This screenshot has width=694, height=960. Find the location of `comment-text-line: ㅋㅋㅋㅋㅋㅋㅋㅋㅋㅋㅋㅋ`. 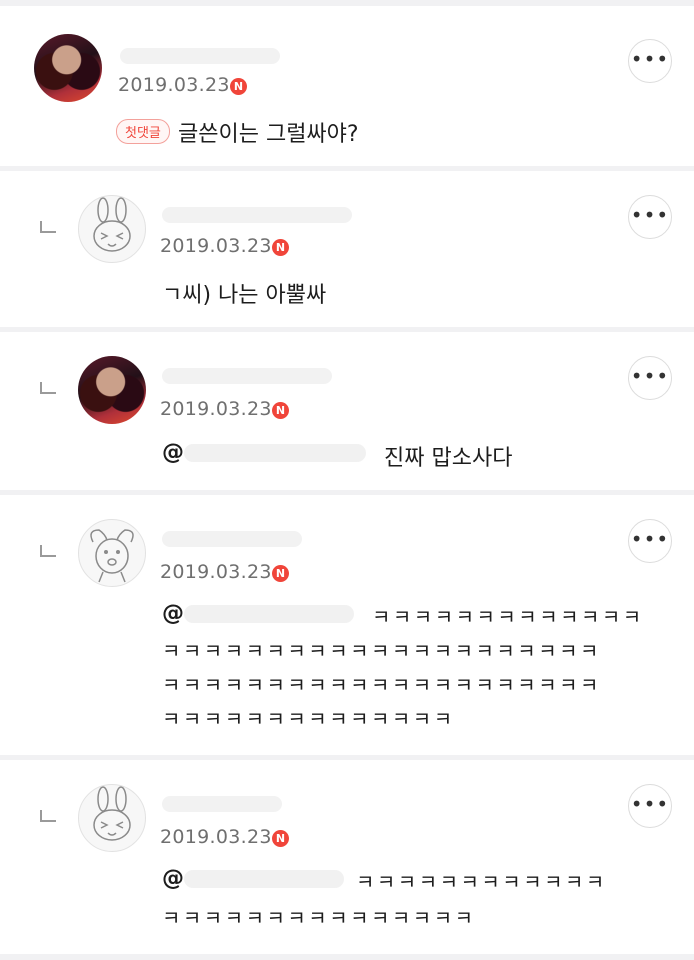

comment-text-line: ㅋㅋㅋㅋㅋㅋㅋㅋㅋㅋㅋㅋ is located at coordinates (481, 882).